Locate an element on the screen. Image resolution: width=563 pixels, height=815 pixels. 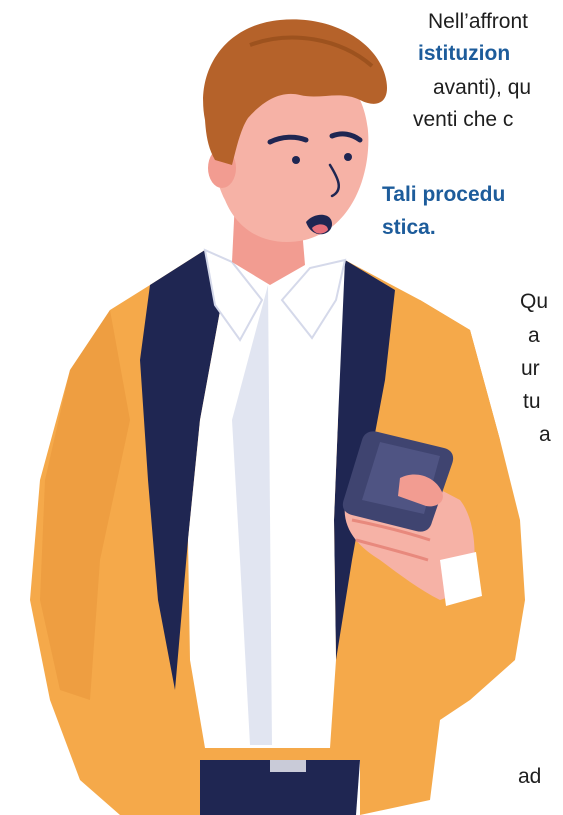
eye-right is located at coordinates (348, 157).